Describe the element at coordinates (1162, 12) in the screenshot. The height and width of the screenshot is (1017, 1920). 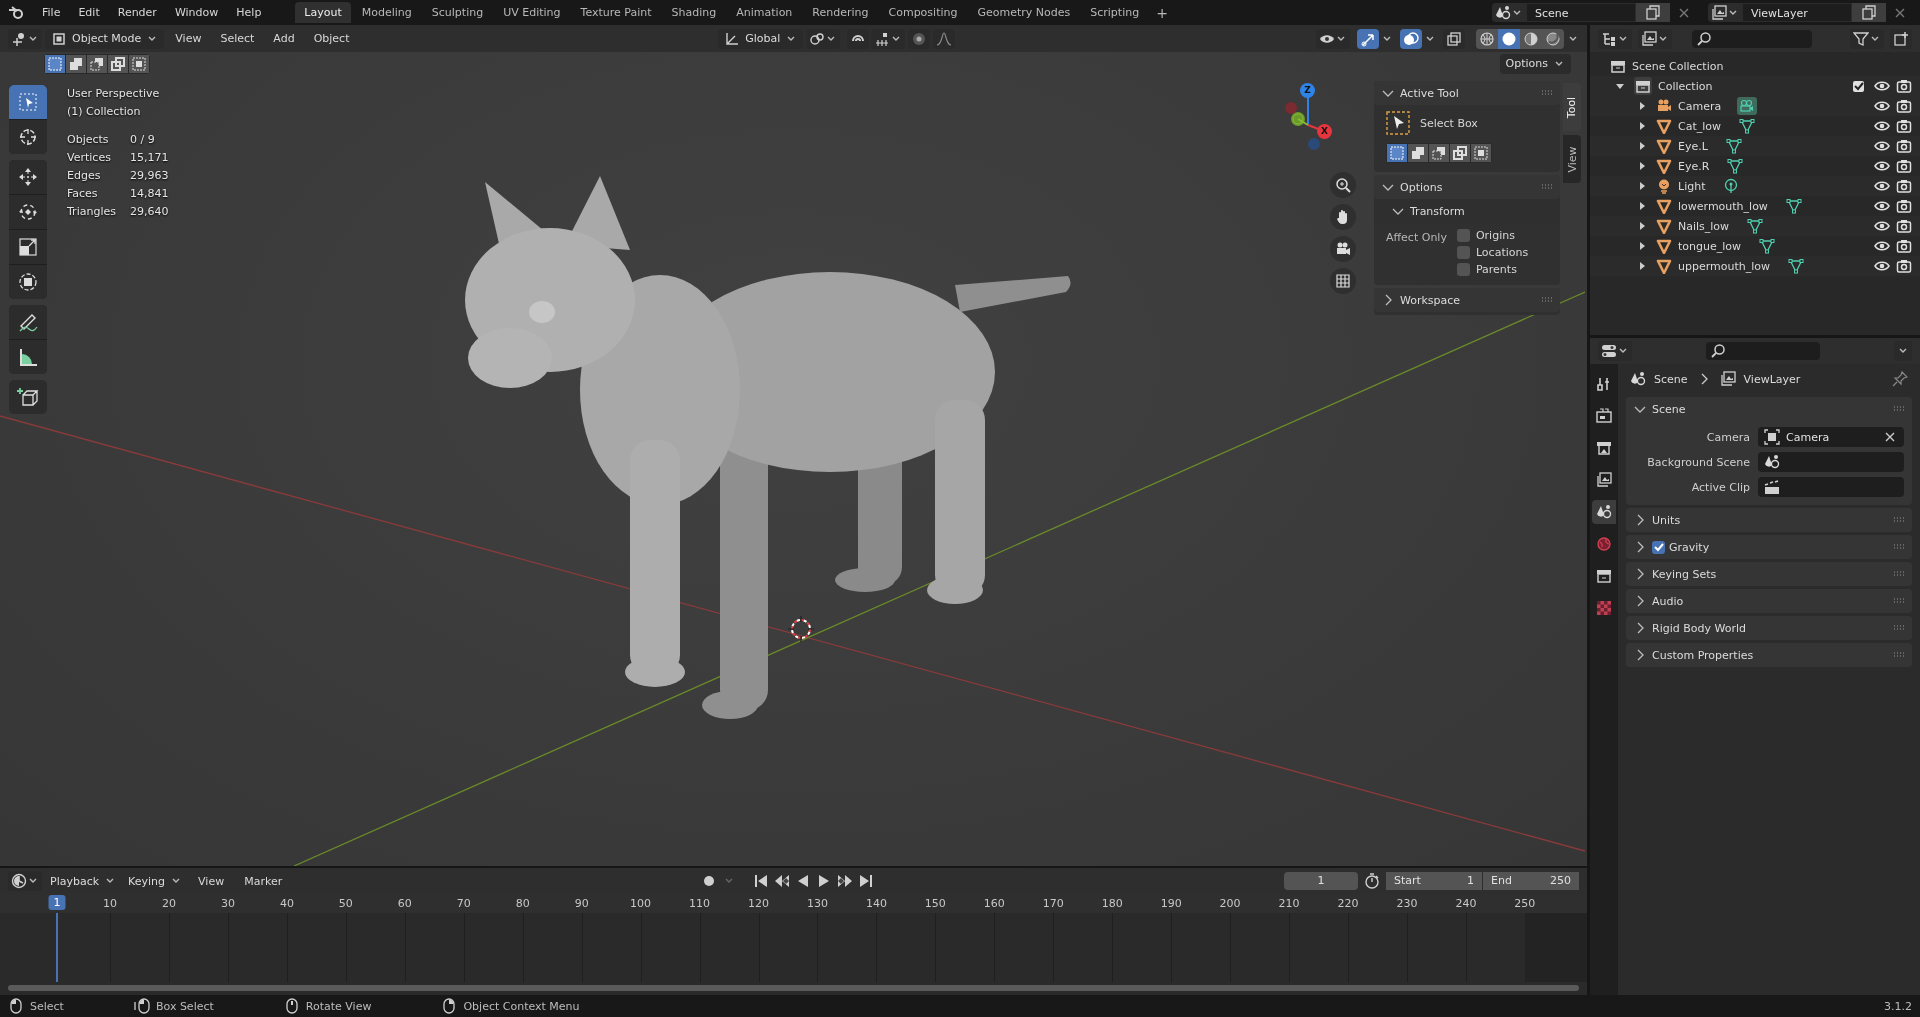
I see `add-workspace-button: +` at that location.